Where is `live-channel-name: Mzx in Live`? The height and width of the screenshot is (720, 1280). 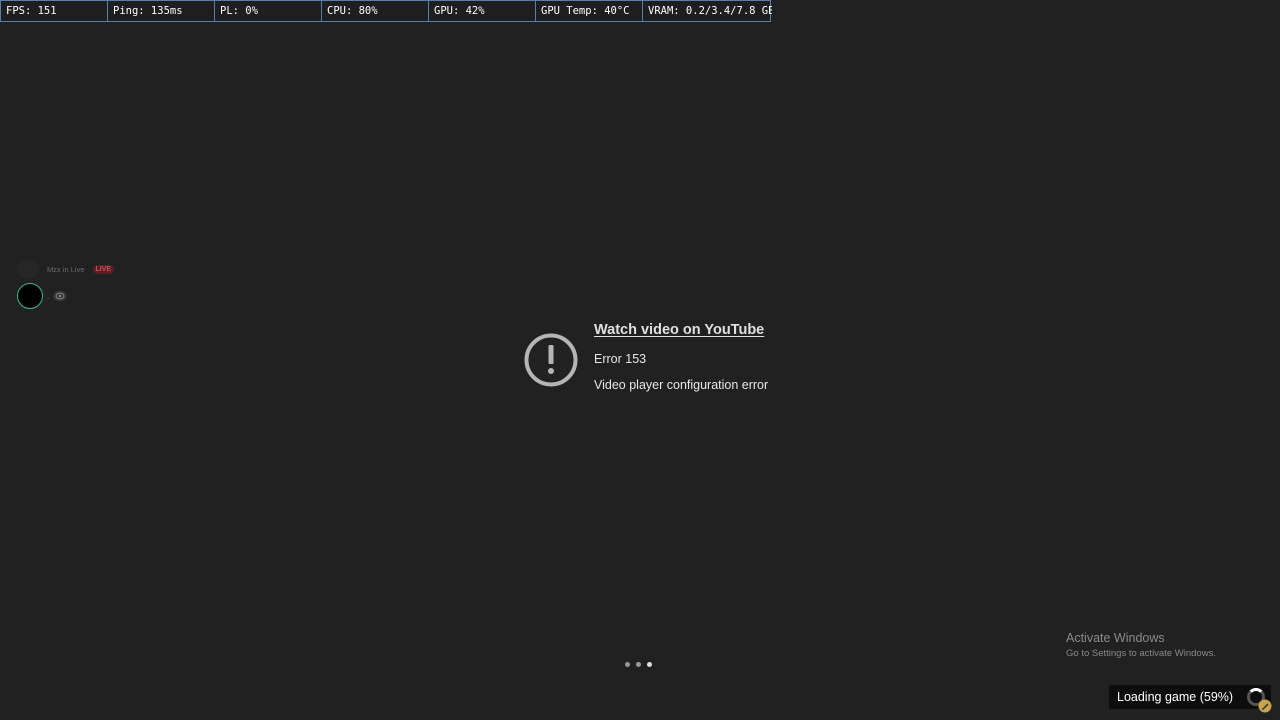
live-channel-name: Mzx in Live is located at coordinates (66, 269).